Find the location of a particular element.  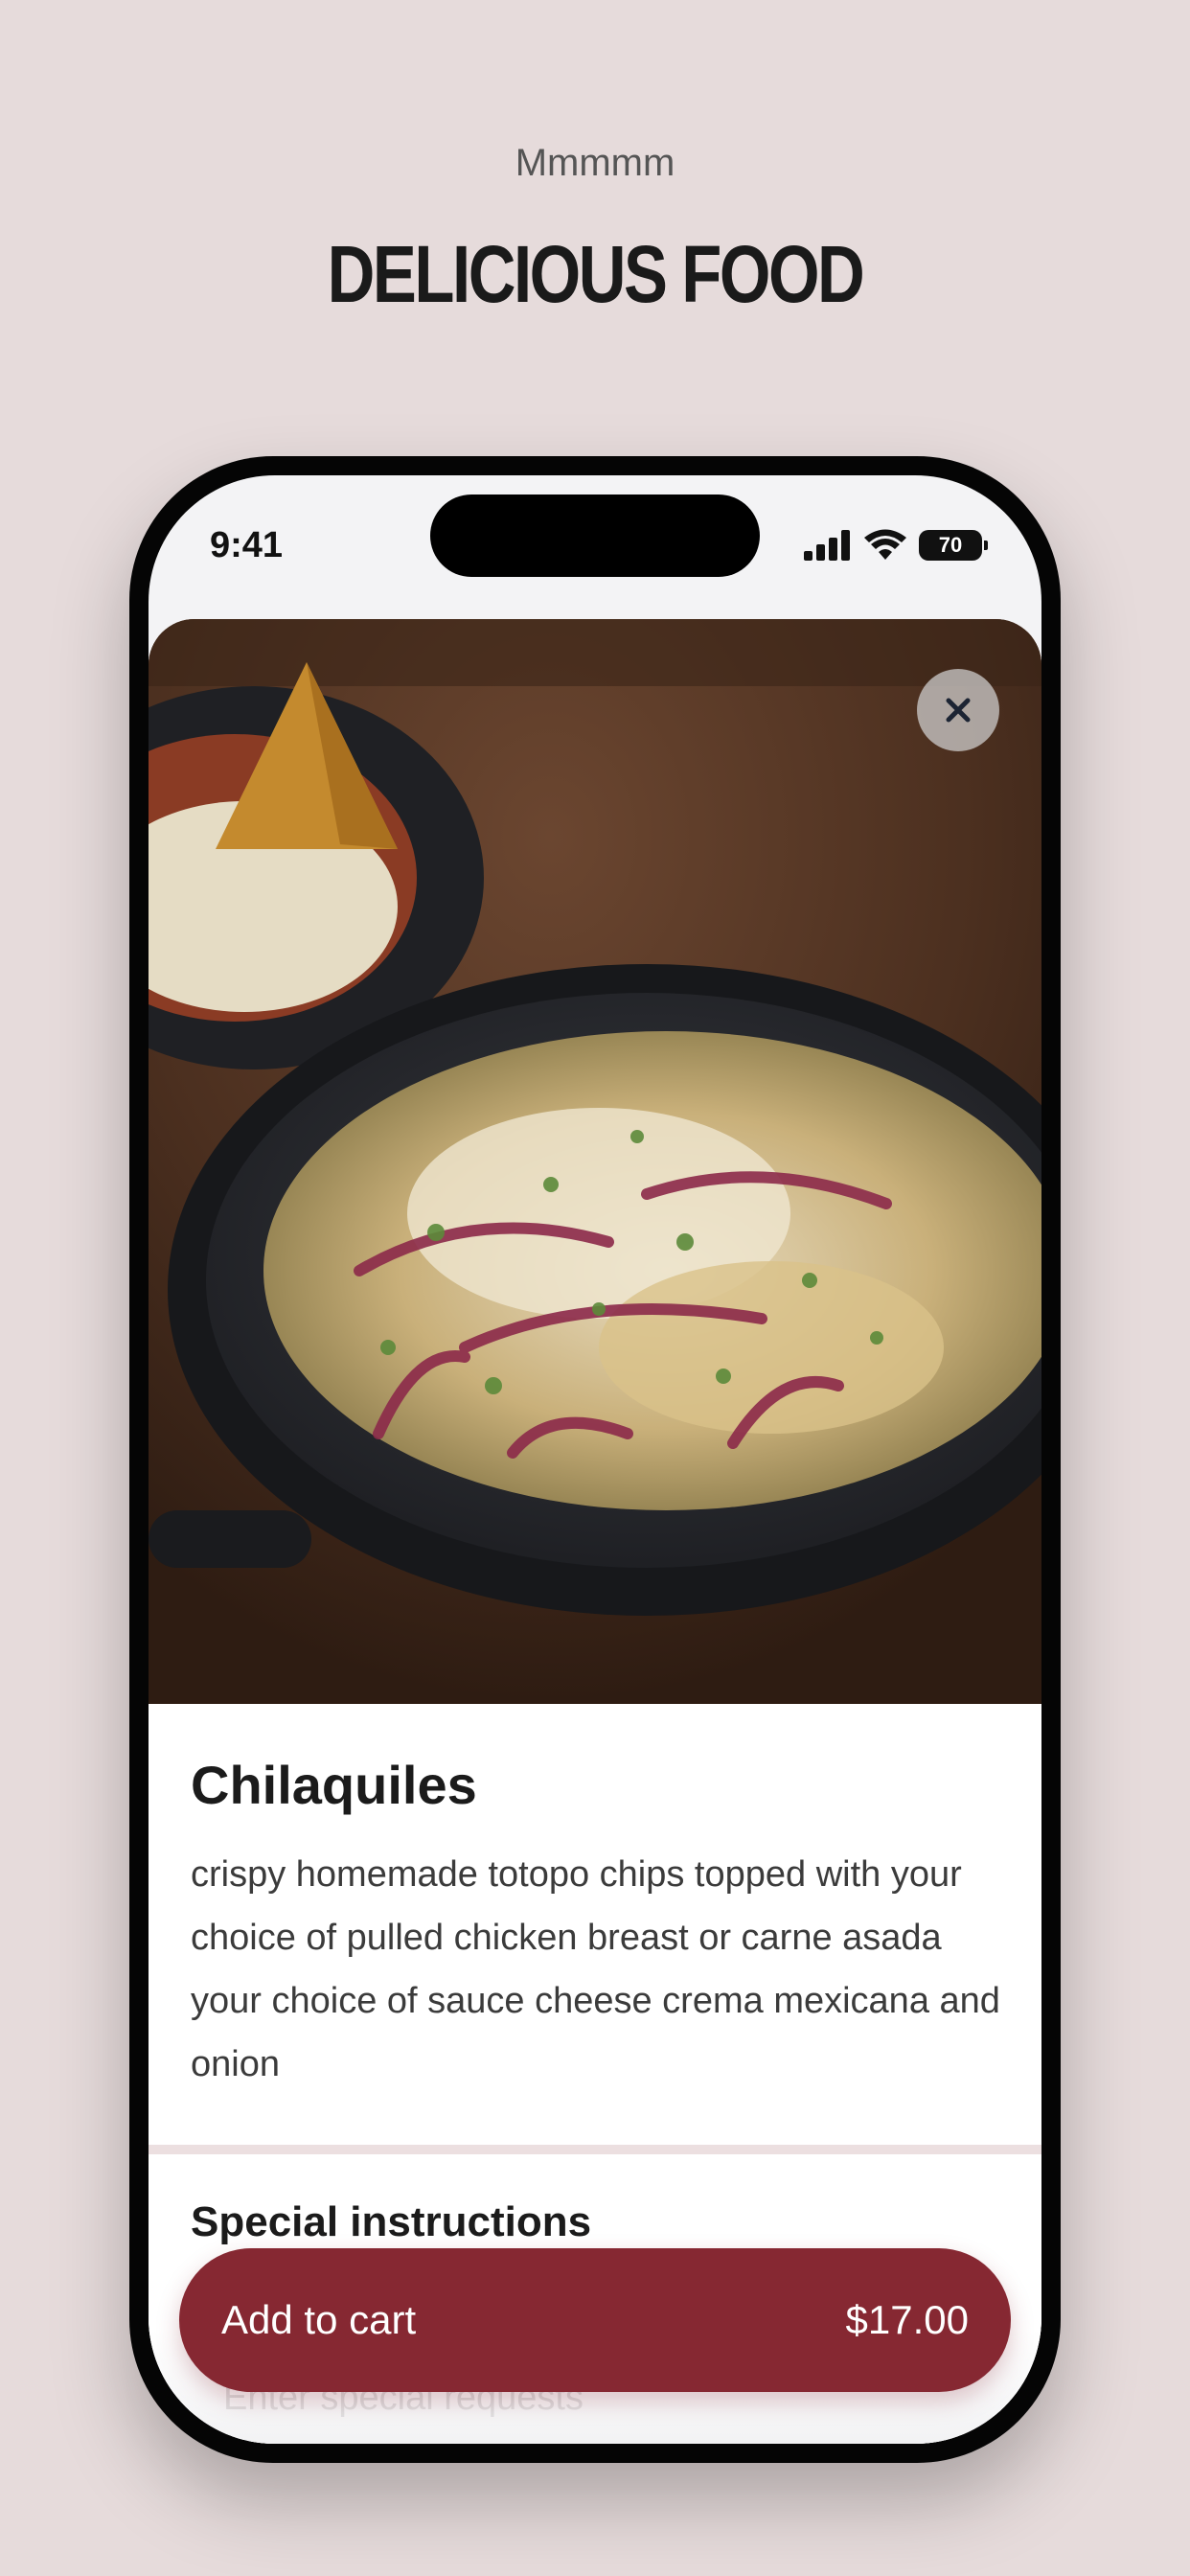

battery-icon: 70 is located at coordinates (953, 545).